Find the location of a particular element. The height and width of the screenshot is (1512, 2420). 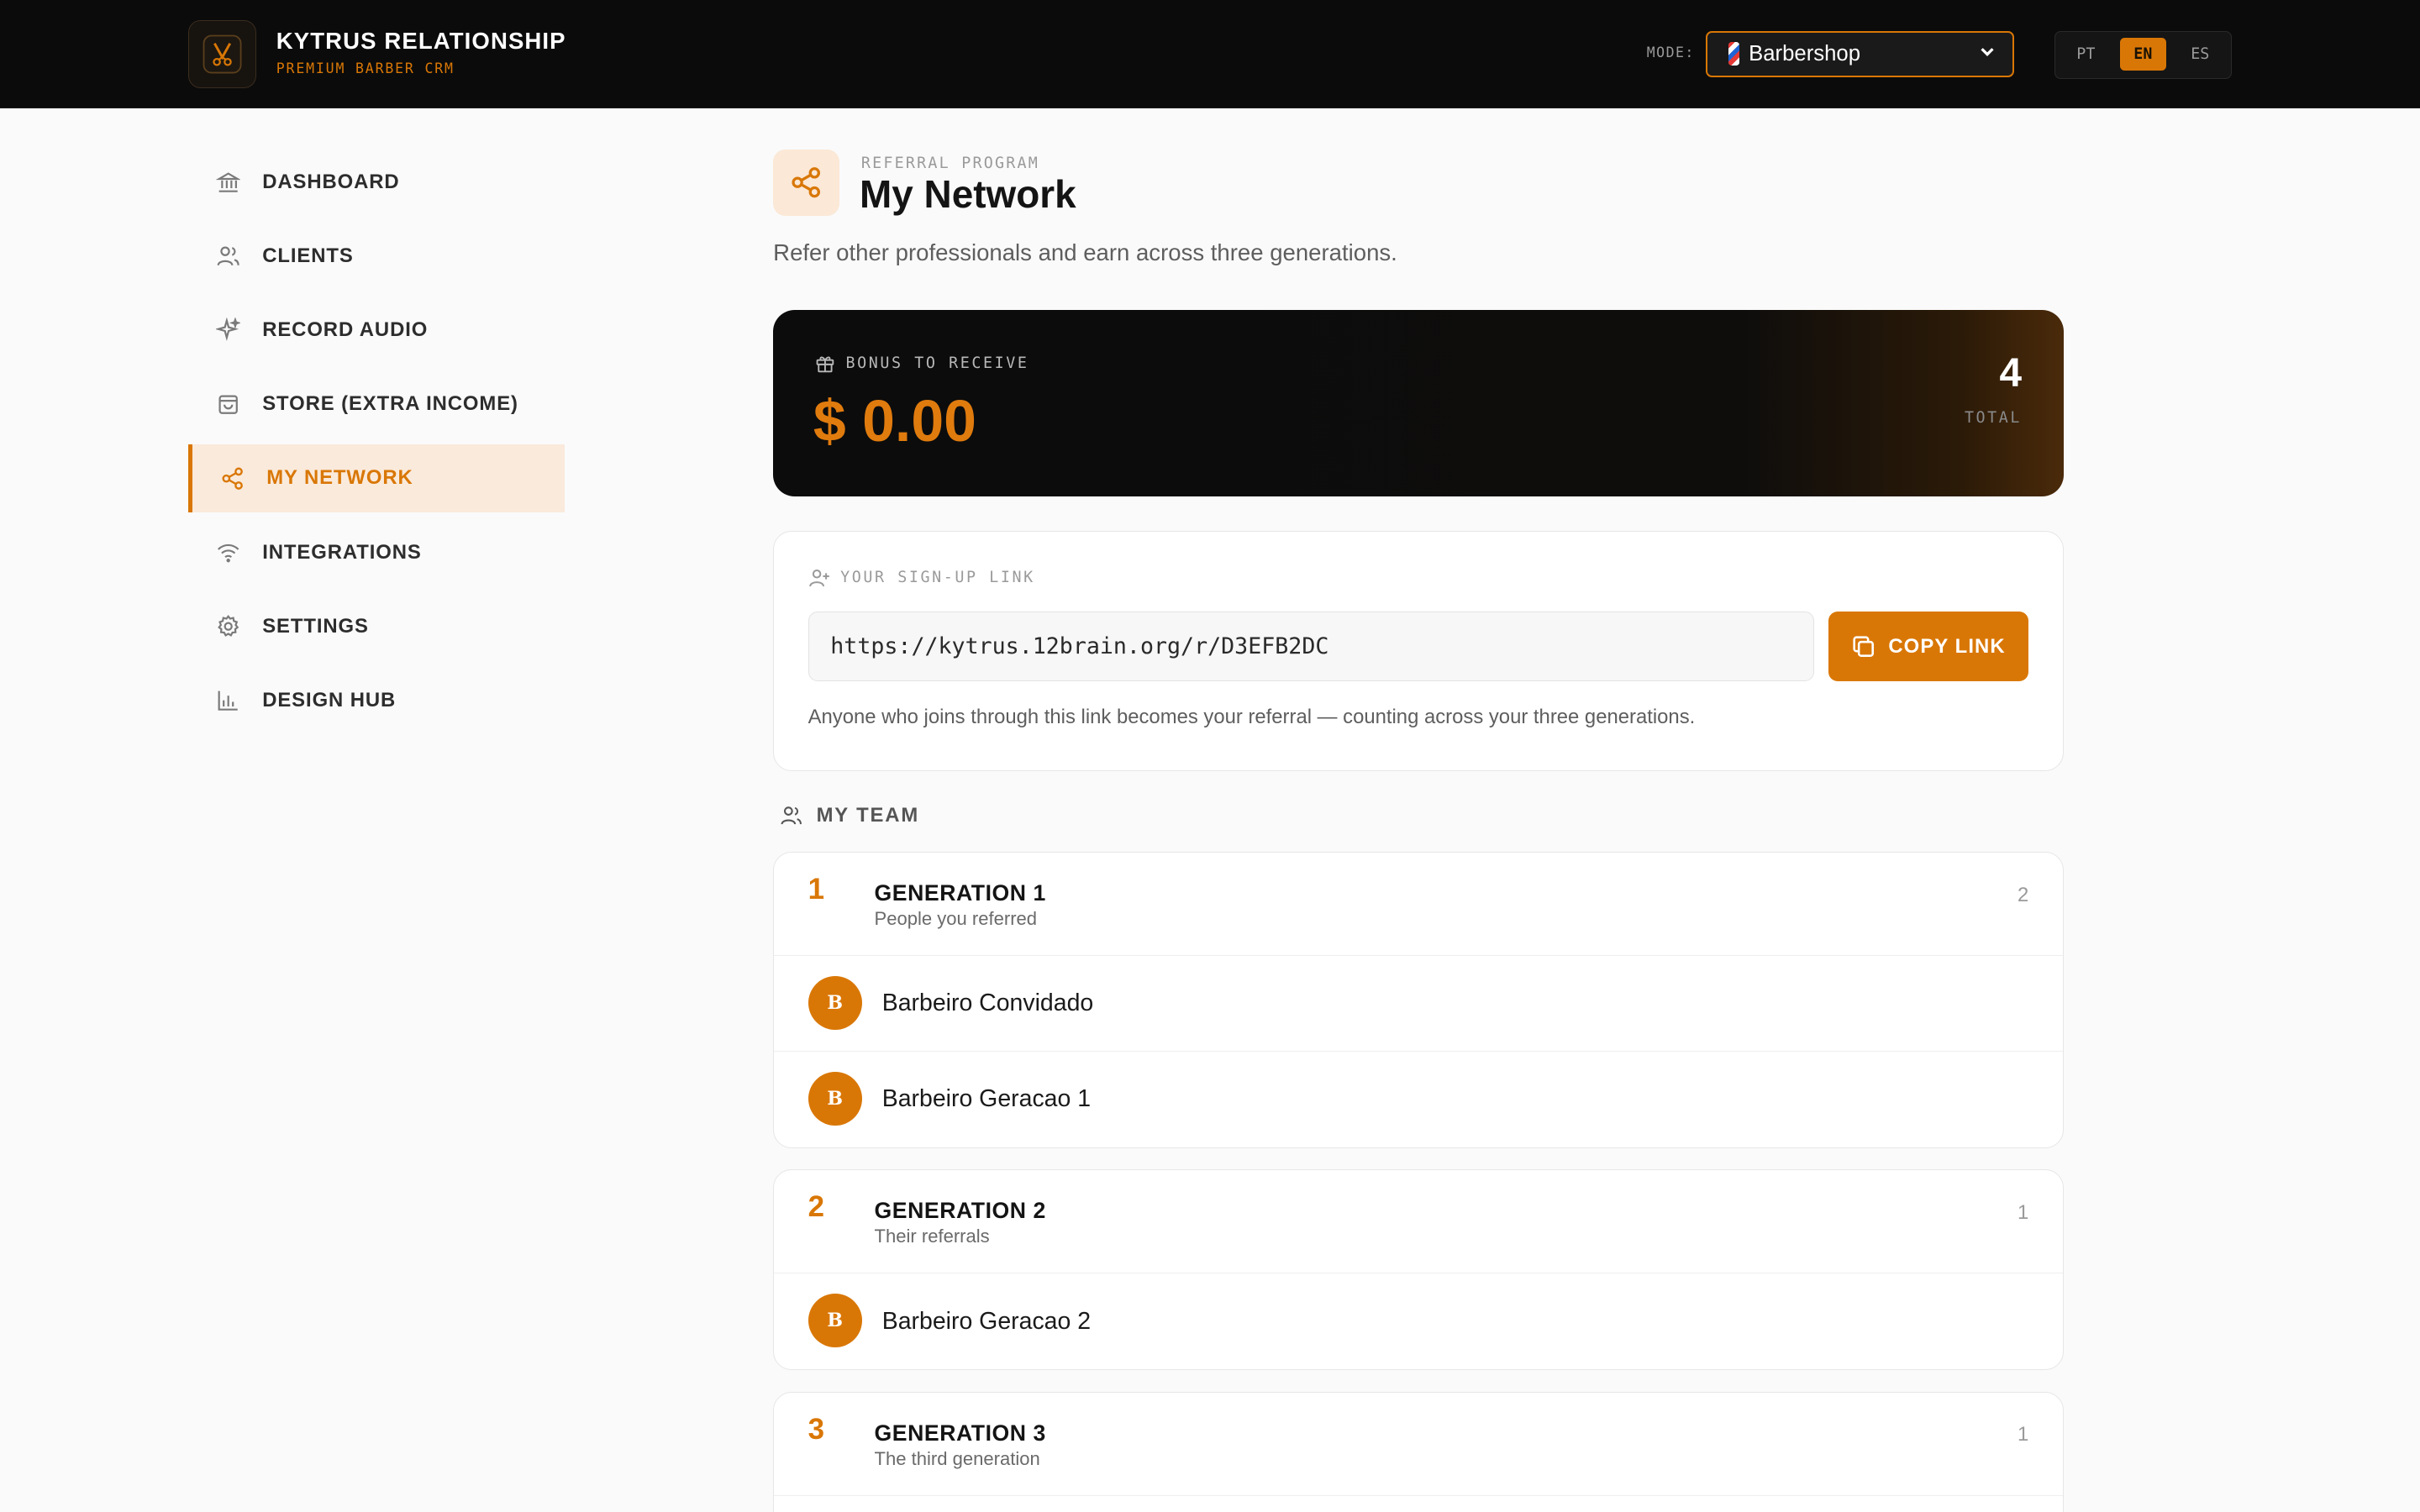

total-referrals-count: 4 is located at coordinates (2011, 373).